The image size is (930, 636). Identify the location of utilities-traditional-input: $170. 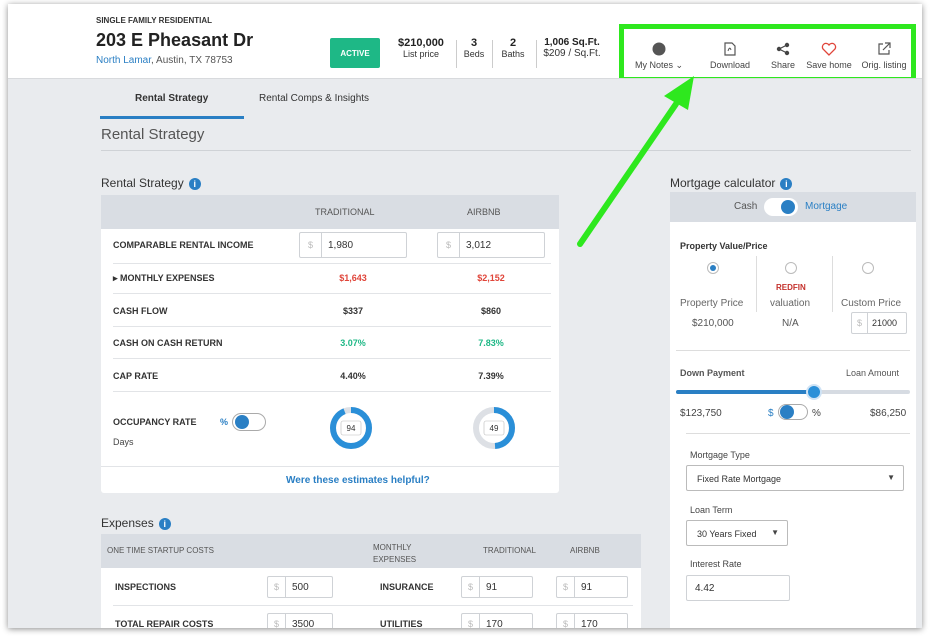
(497, 620).